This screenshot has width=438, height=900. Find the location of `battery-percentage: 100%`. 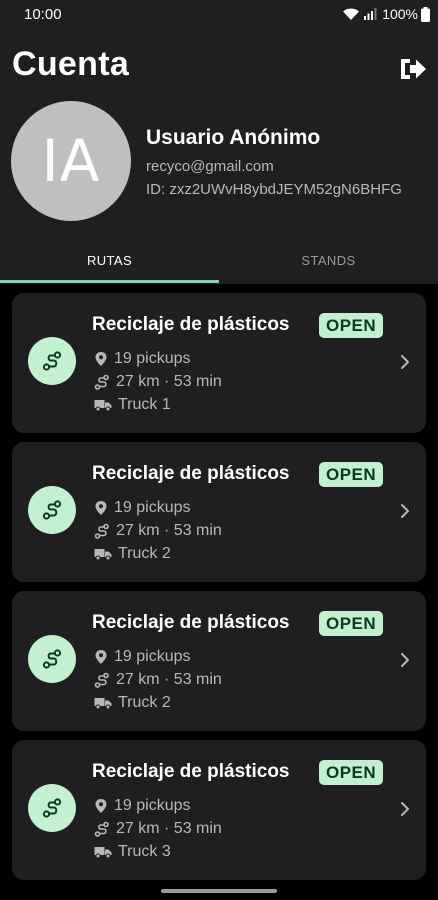

battery-percentage: 100% is located at coordinates (400, 14).